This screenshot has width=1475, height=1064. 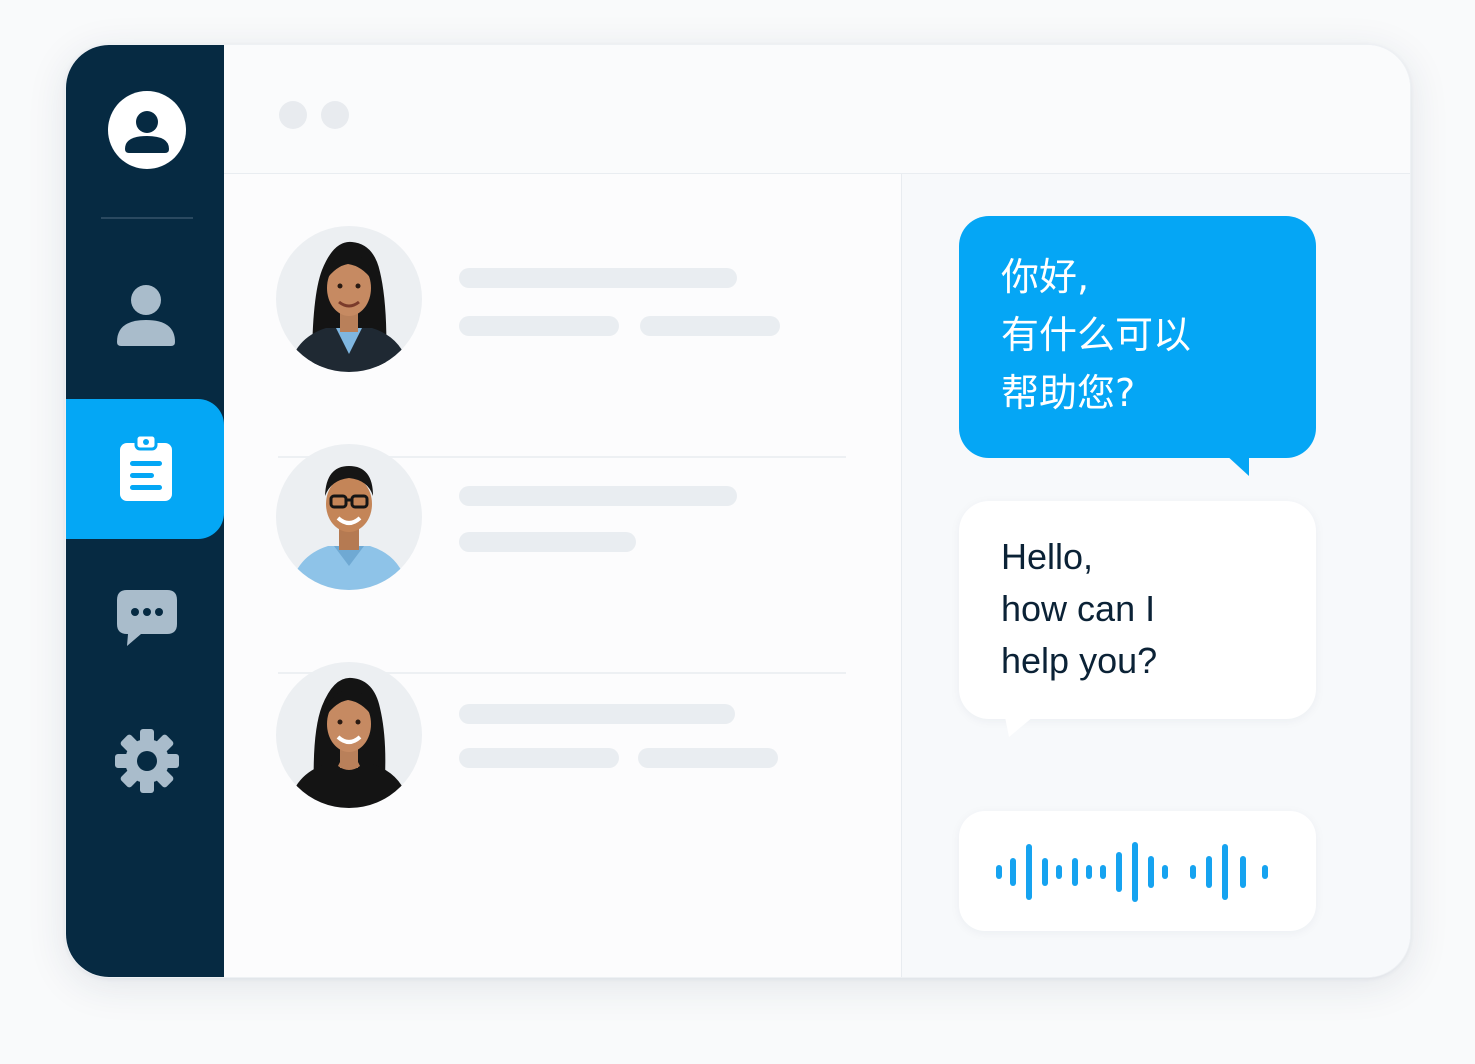 I want to click on sidebar-item-contacts, so click(x=145, y=315).